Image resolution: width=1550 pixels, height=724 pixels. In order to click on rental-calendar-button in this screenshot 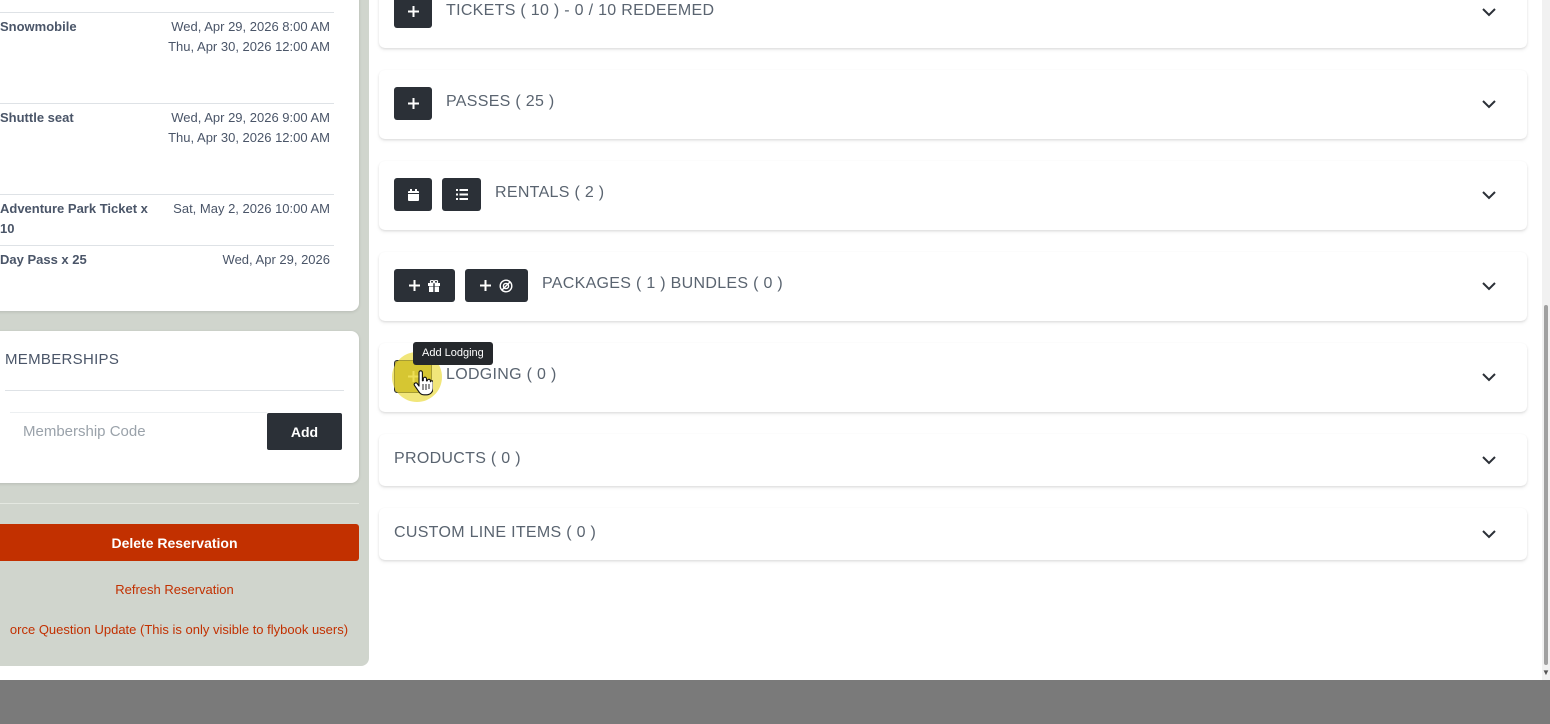, I will do `click(413, 194)`.